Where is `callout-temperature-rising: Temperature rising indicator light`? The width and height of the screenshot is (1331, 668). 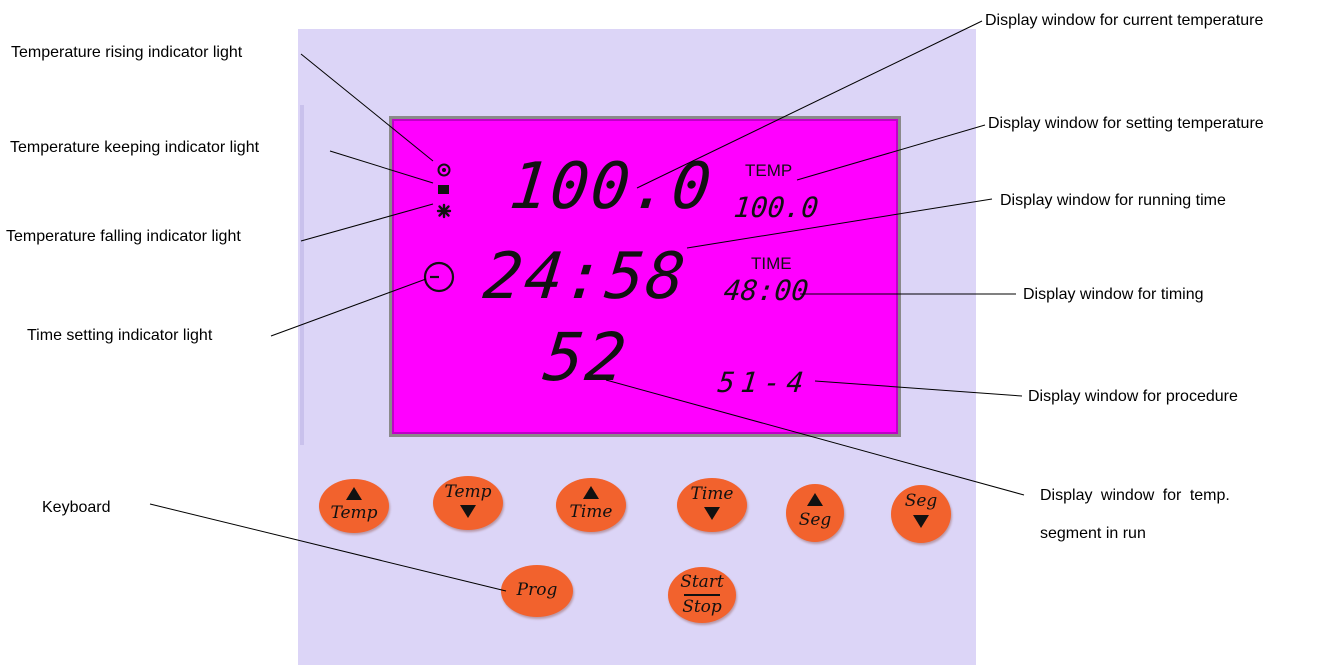 callout-temperature-rising: Temperature rising indicator light is located at coordinates (127, 52).